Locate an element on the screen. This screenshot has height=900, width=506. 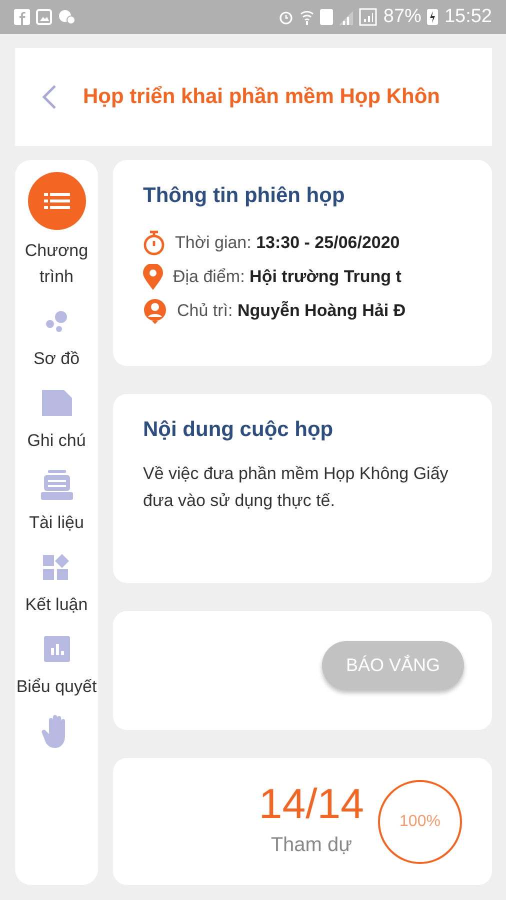
wifi-icon is located at coordinates (307, 17).